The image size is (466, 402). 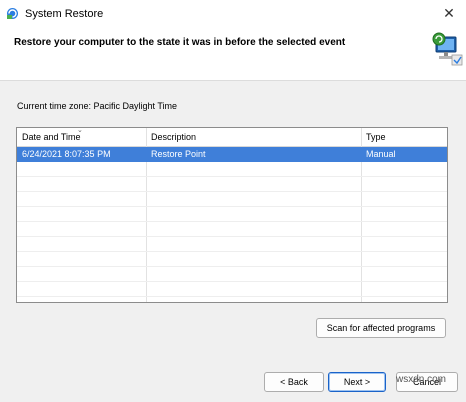 What do you see at coordinates (421, 379) in the screenshot?
I see `watermark-text: wsxdn.com` at bounding box center [421, 379].